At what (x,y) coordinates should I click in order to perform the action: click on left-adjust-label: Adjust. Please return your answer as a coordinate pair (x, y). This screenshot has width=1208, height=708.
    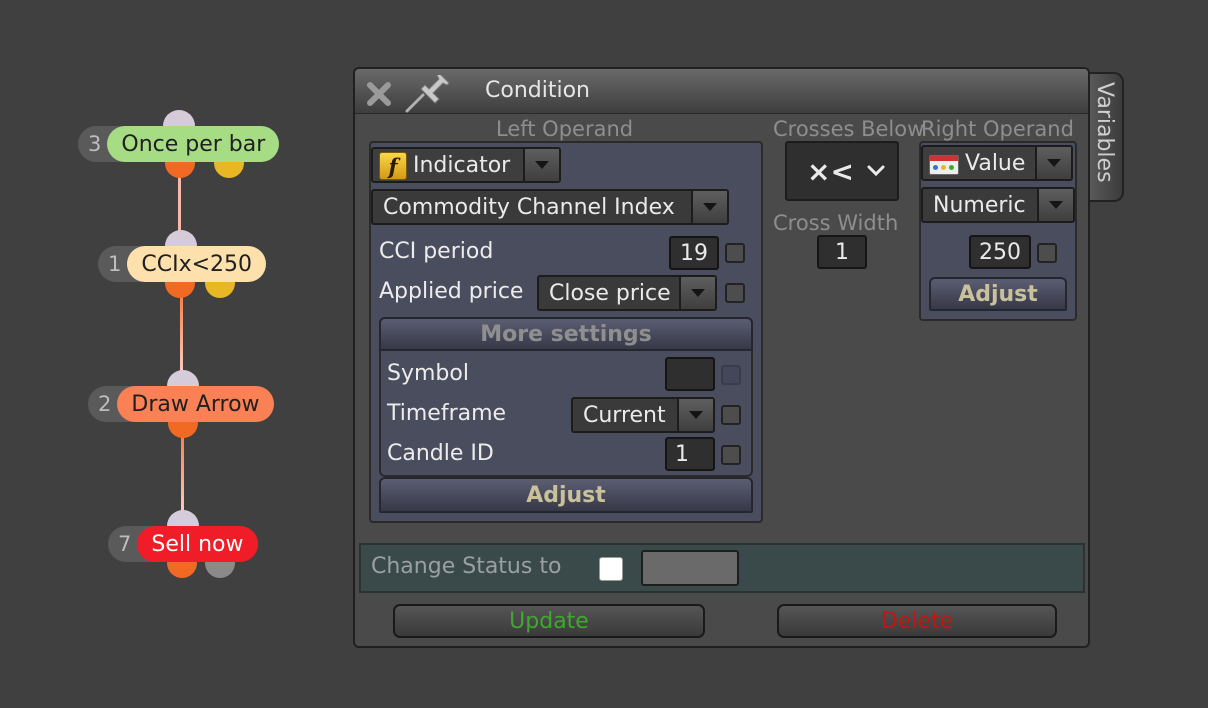
    Looking at the image, I should click on (566, 495).